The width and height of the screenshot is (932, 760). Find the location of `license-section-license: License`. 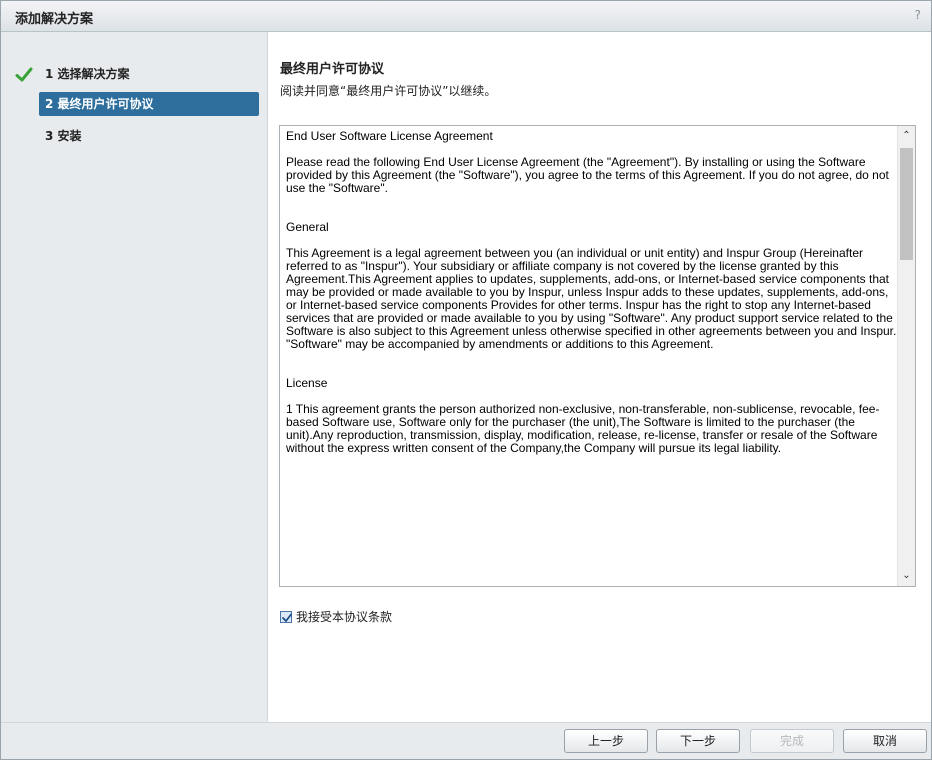

license-section-license: License is located at coordinates (307, 383).